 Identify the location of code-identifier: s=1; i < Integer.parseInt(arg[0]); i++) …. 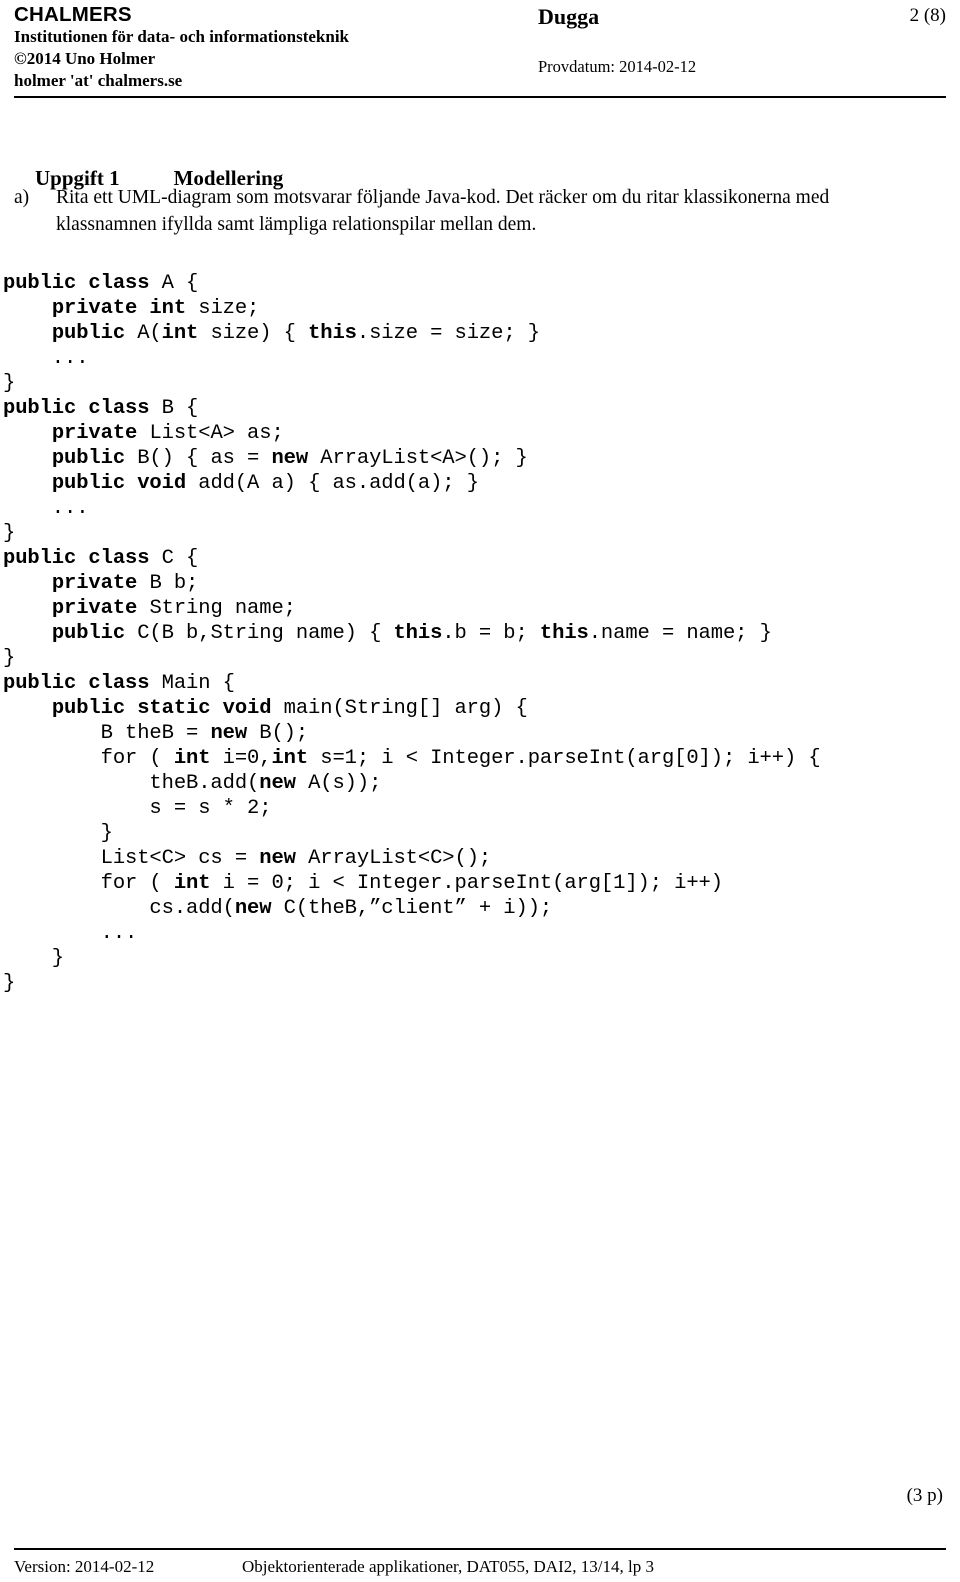
(570, 758).